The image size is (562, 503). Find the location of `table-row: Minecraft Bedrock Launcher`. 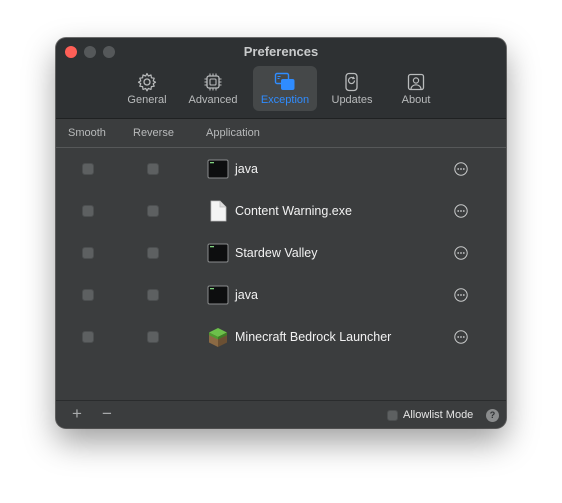

table-row: Minecraft Bedrock Launcher is located at coordinates (281, 337).